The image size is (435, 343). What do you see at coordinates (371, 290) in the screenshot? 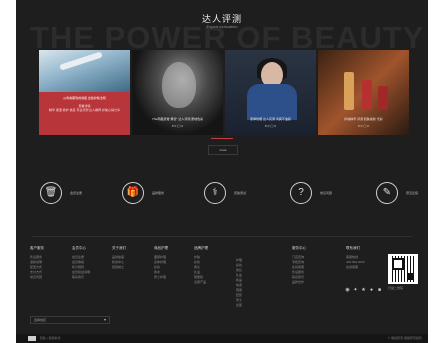
I see `chat-icon: ●` at bounding box center [371, 290].